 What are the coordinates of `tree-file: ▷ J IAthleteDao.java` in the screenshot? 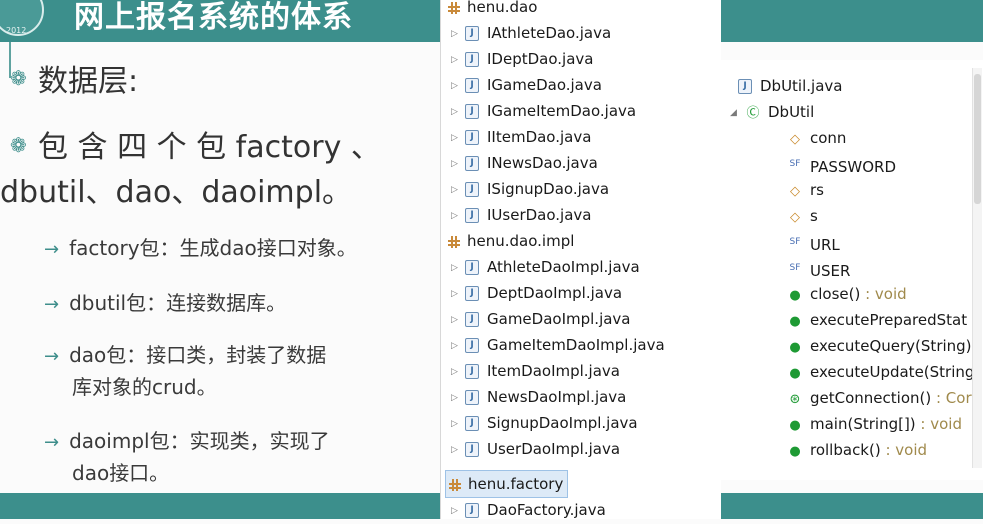 It's located at (531, 33).